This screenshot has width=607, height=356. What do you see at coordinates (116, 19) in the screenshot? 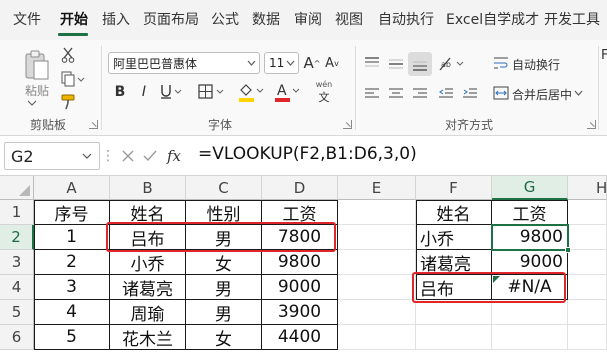
I see `tab-insert: 插入` at bounding box center [116, 19].